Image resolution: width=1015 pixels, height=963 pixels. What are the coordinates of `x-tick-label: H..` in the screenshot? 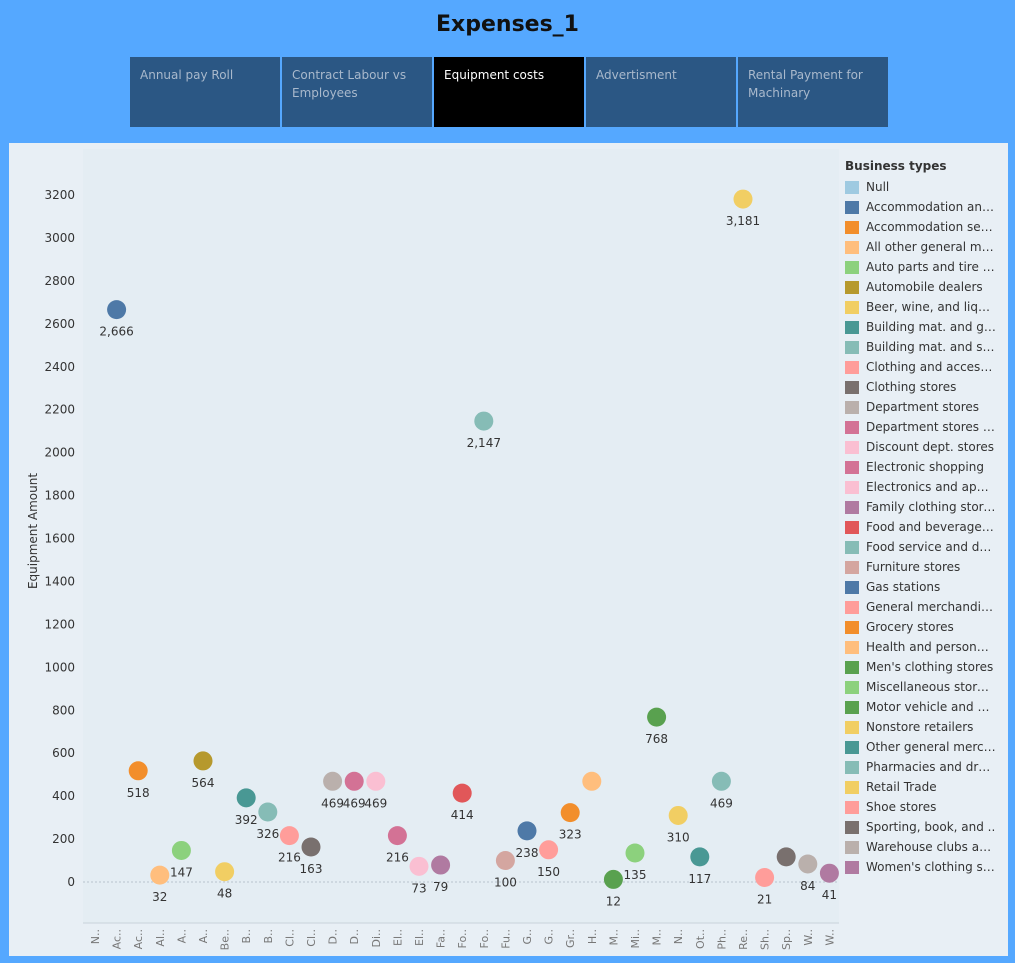 It's located at (592, 936).